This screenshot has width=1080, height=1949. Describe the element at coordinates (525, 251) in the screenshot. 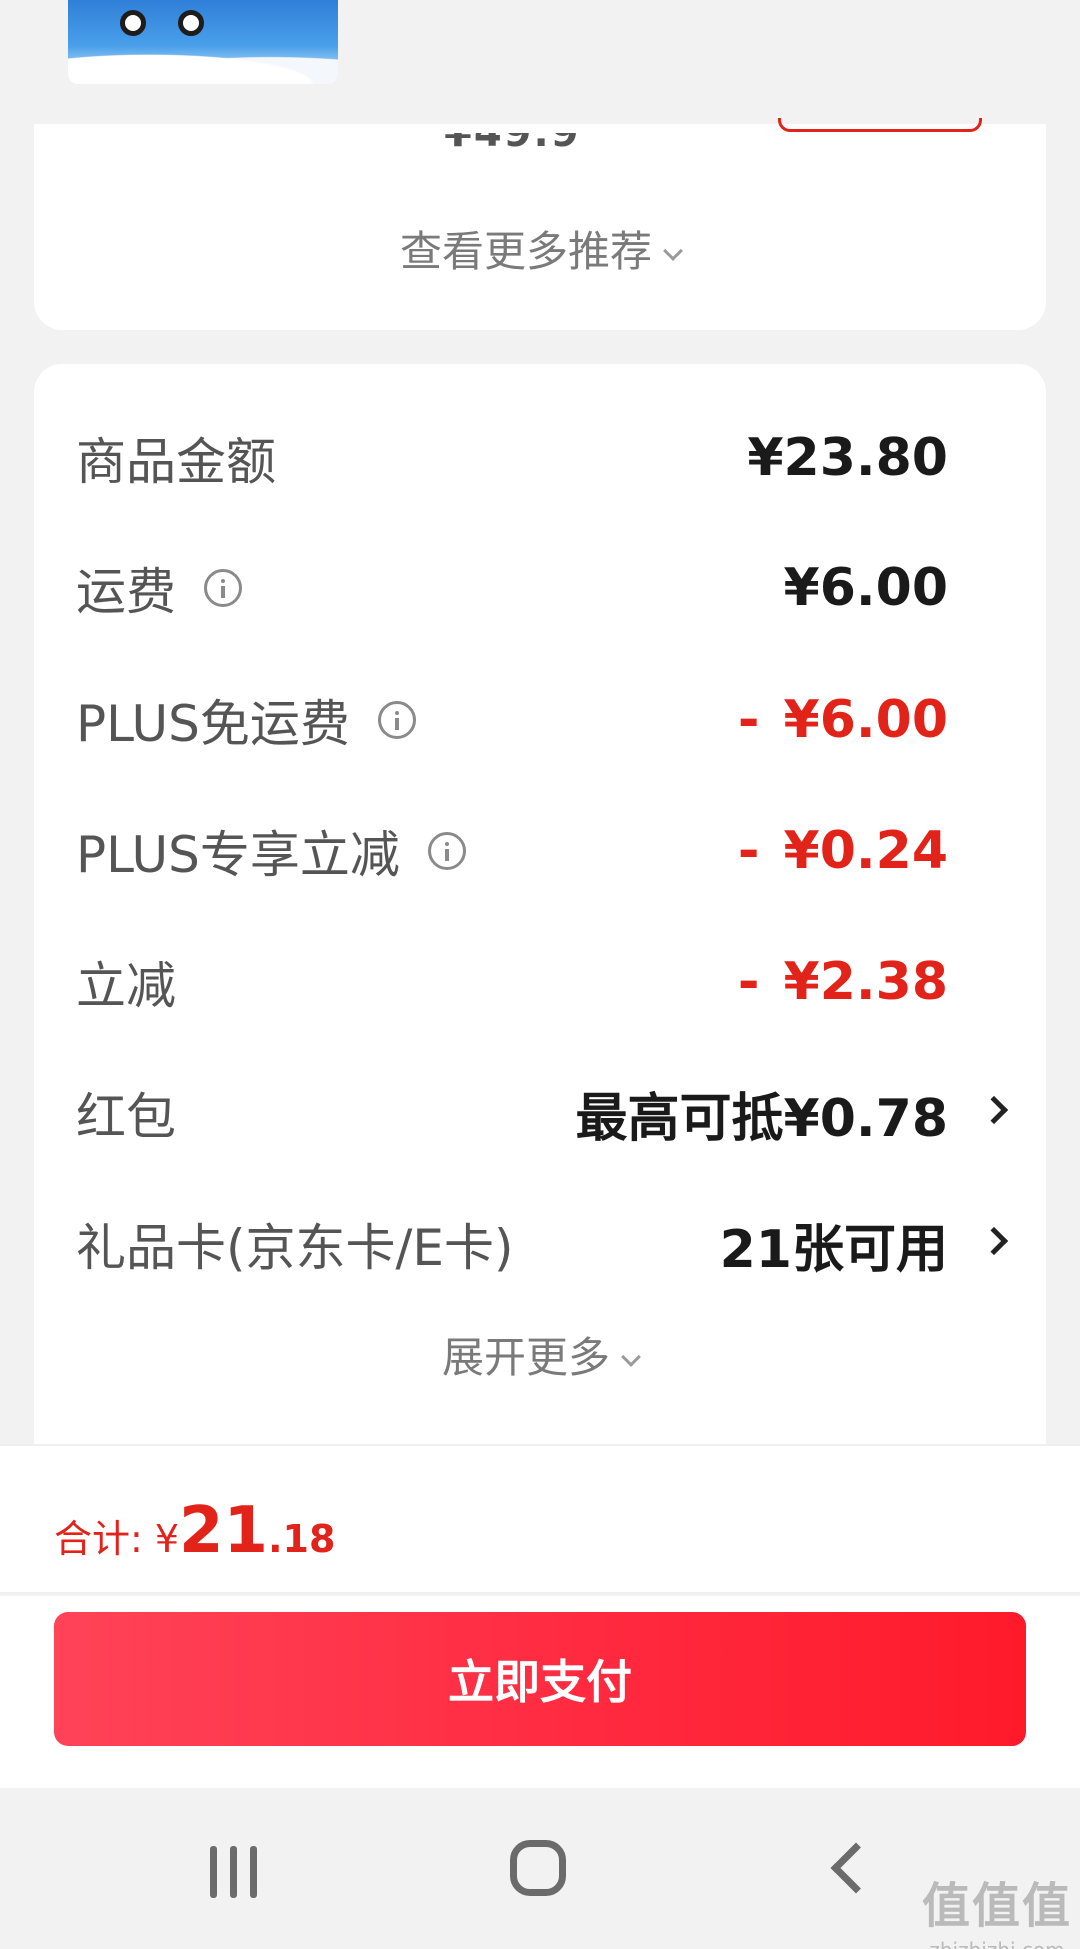

I see `view-more-label: 查看更多推荐` at that location.